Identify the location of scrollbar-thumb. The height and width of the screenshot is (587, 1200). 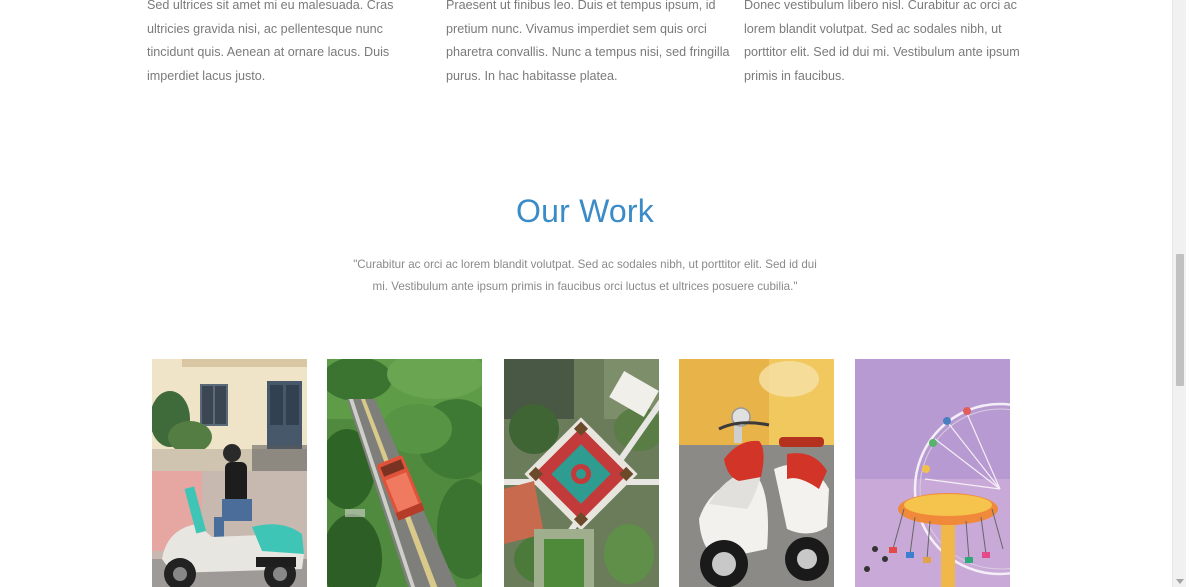
(1180, 320).